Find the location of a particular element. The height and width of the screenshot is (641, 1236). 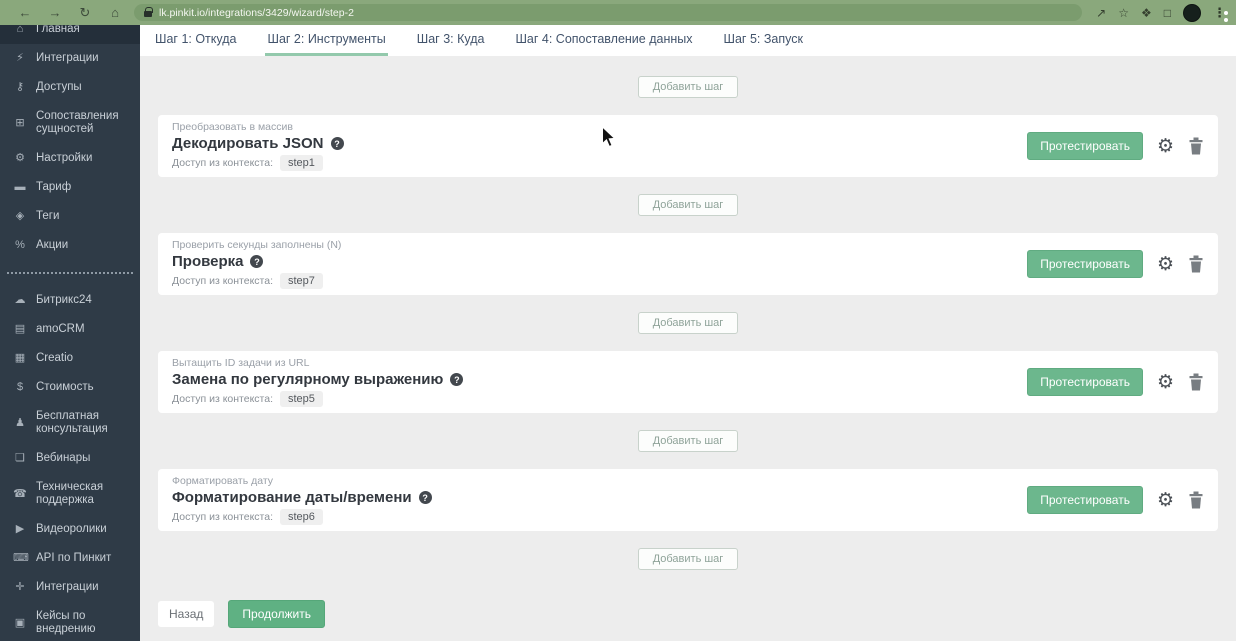

sidebar-divider is located at coordinates (70, 273).